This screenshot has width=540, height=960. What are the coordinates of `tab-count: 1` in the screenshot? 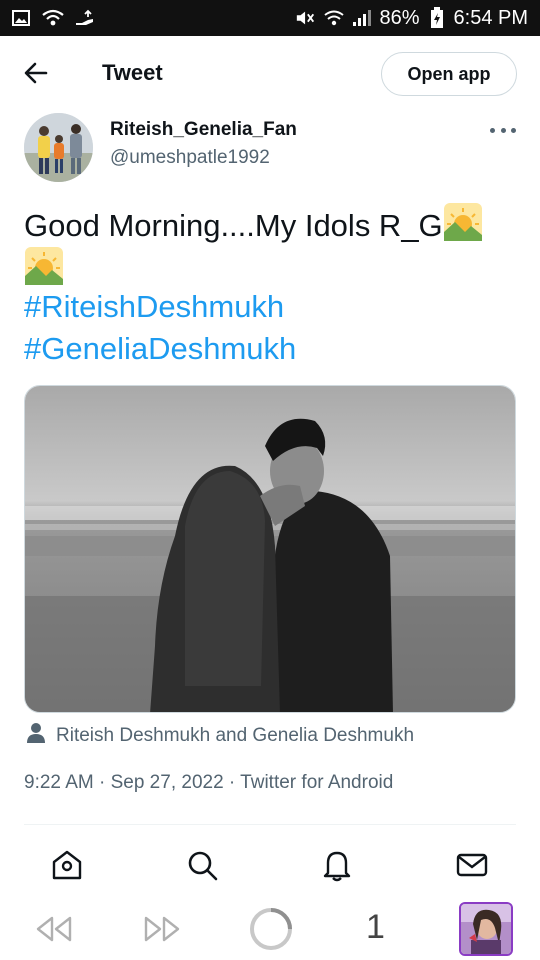 It's located at (375, 927).